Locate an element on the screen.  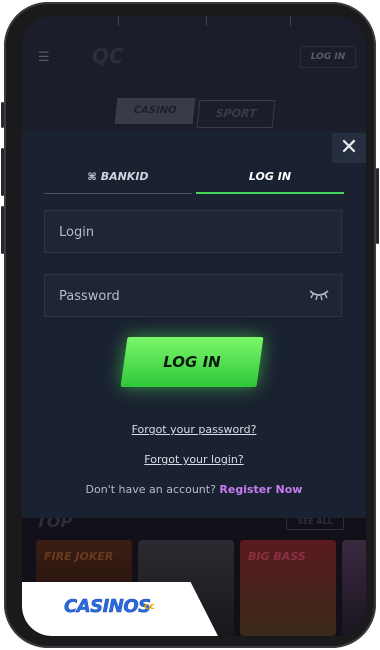
login-submit-button: LOG IN is located at coordinates (192, 362).